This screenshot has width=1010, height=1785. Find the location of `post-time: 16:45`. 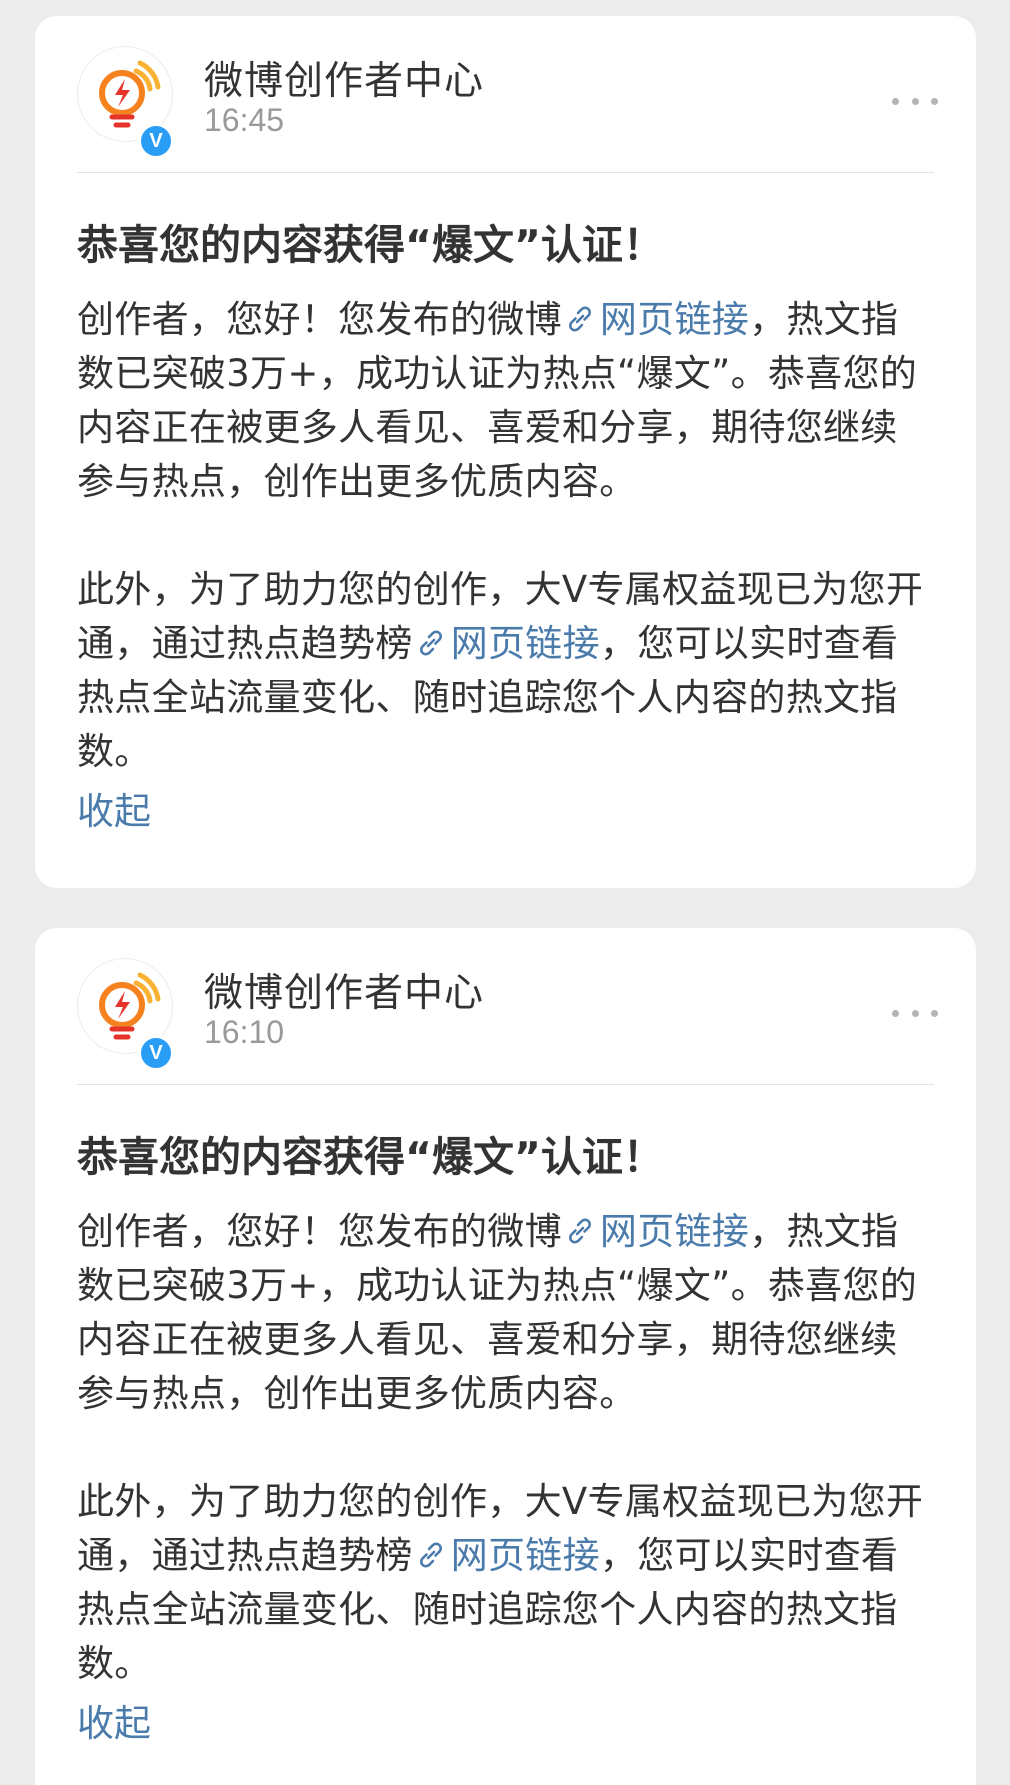

post-time: 16:45 is located at coordinates (244, 120).